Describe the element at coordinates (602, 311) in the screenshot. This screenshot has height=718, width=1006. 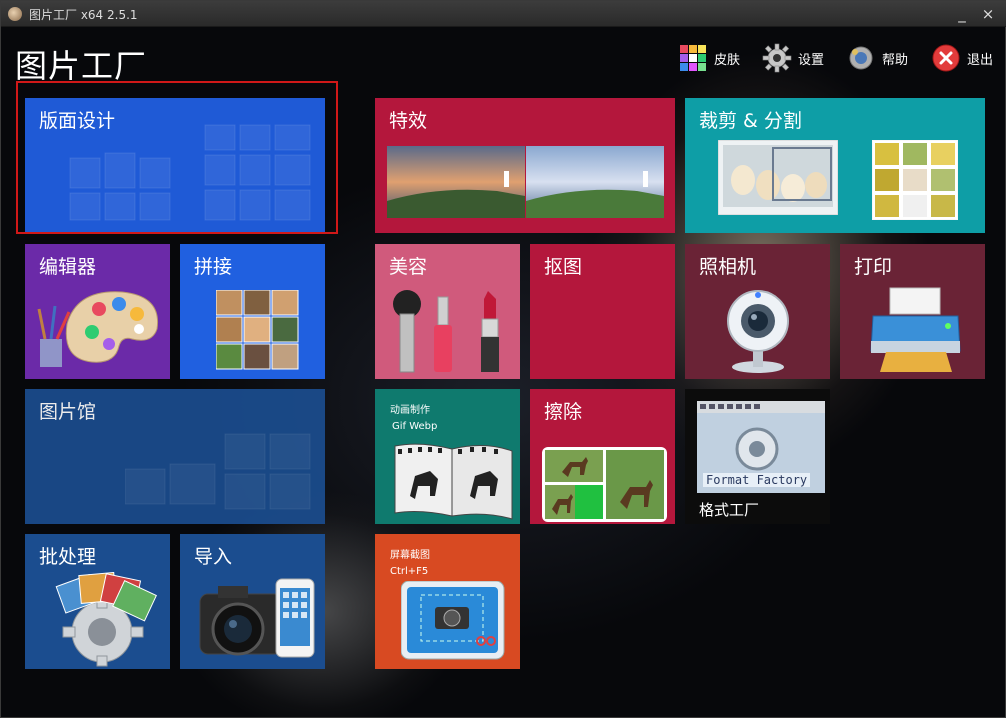
I see `tile-cutout: 抠图` at that location.